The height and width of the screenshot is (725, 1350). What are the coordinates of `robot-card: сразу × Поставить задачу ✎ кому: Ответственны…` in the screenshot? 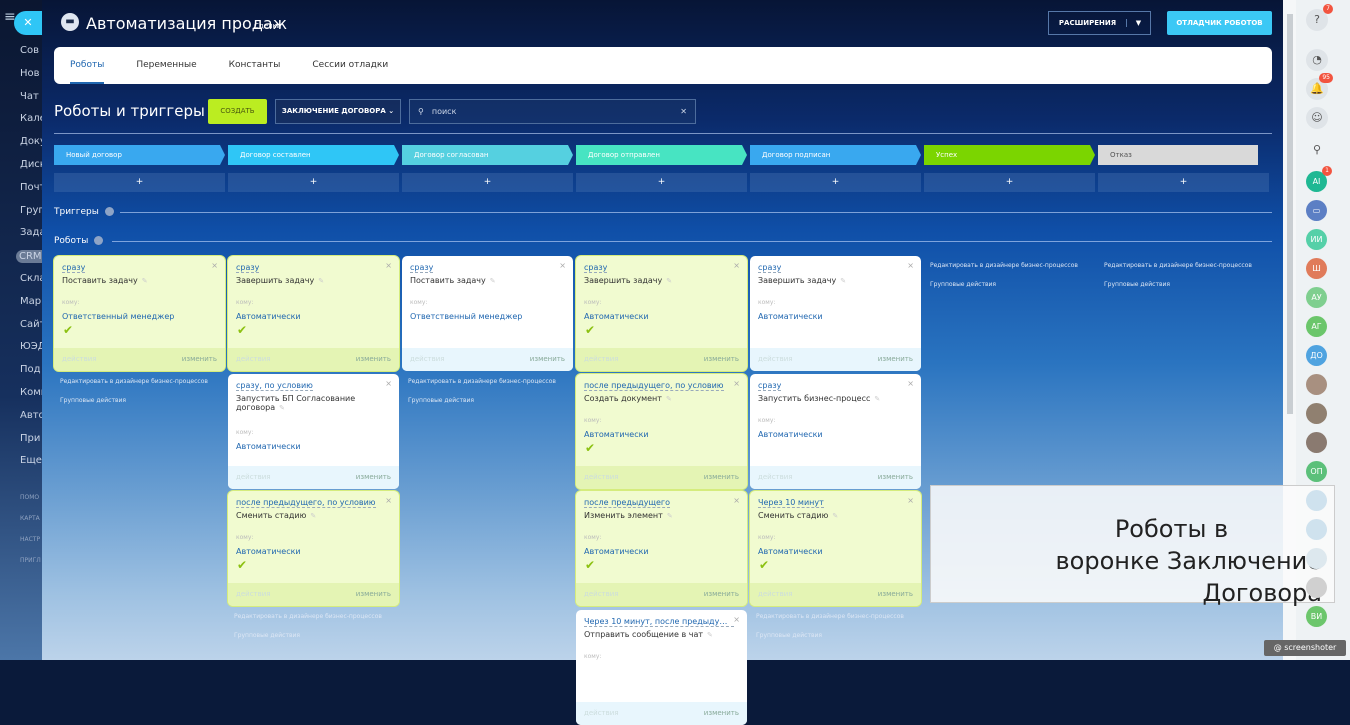 It's located at (487, 313).